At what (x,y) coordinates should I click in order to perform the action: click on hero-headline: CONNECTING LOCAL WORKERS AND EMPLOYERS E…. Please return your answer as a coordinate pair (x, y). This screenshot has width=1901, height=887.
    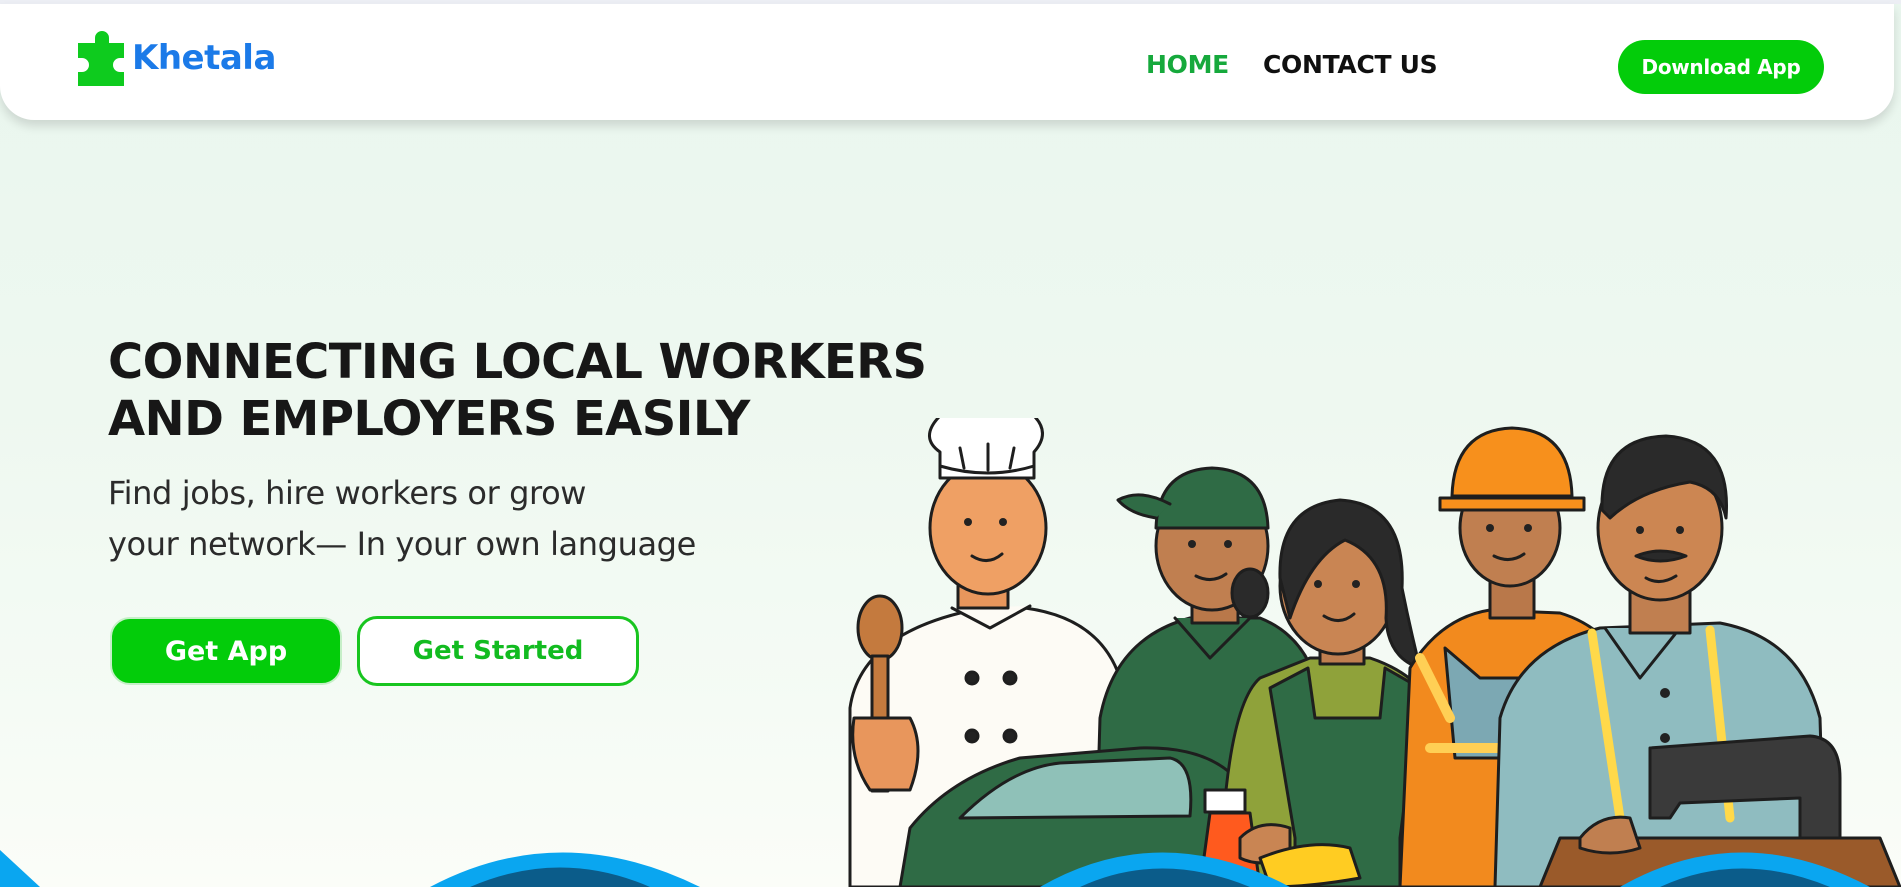
    Looking at the image, I should click on (538, 391).